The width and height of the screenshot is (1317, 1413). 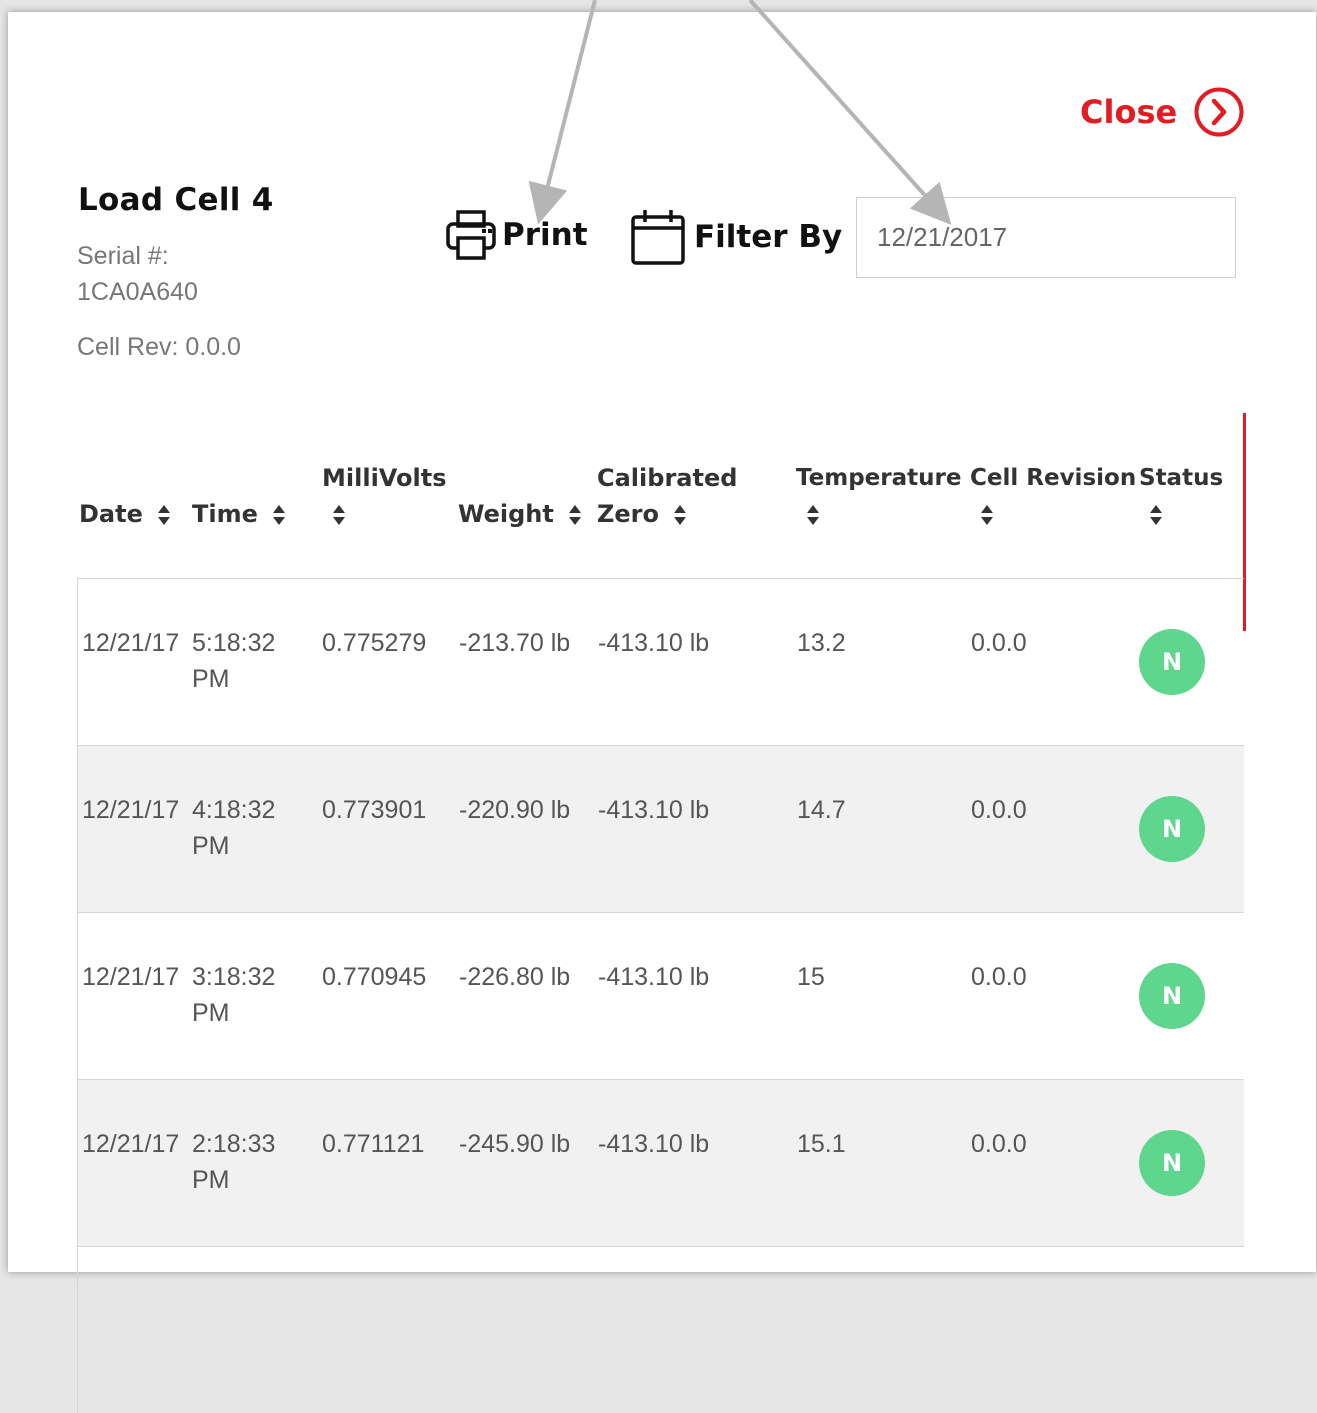 I want to click on column-header-millivolts: MilliVolts, so click(x=384, y=496).